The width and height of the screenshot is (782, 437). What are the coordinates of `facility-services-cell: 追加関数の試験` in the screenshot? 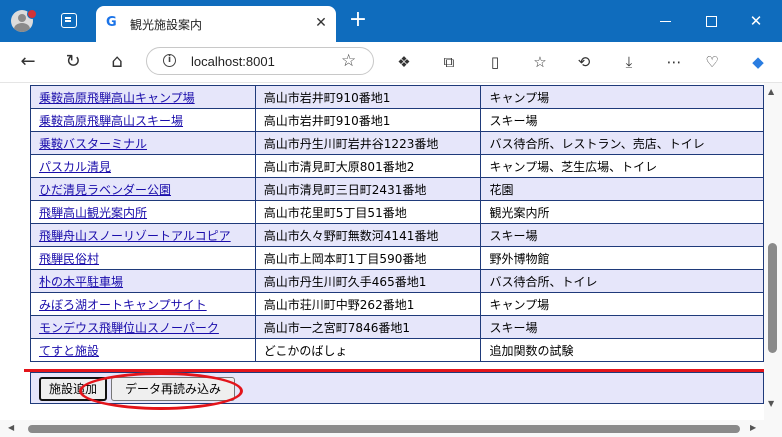 It's located at (622, 350).